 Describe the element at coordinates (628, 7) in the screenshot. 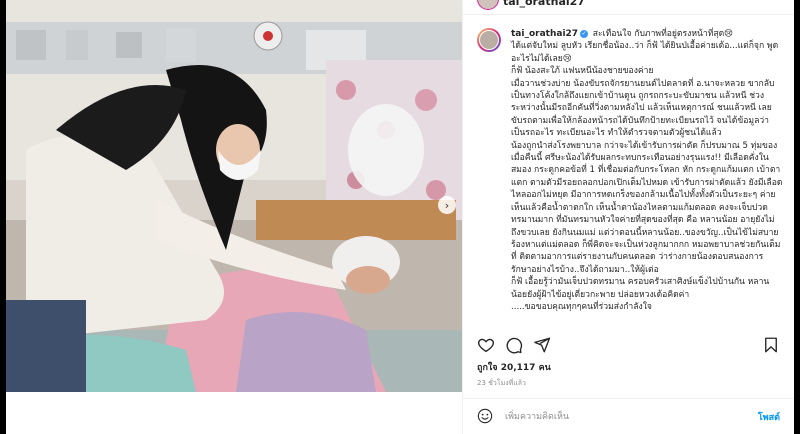

I see `post-header: tai_orathai27` at that location.